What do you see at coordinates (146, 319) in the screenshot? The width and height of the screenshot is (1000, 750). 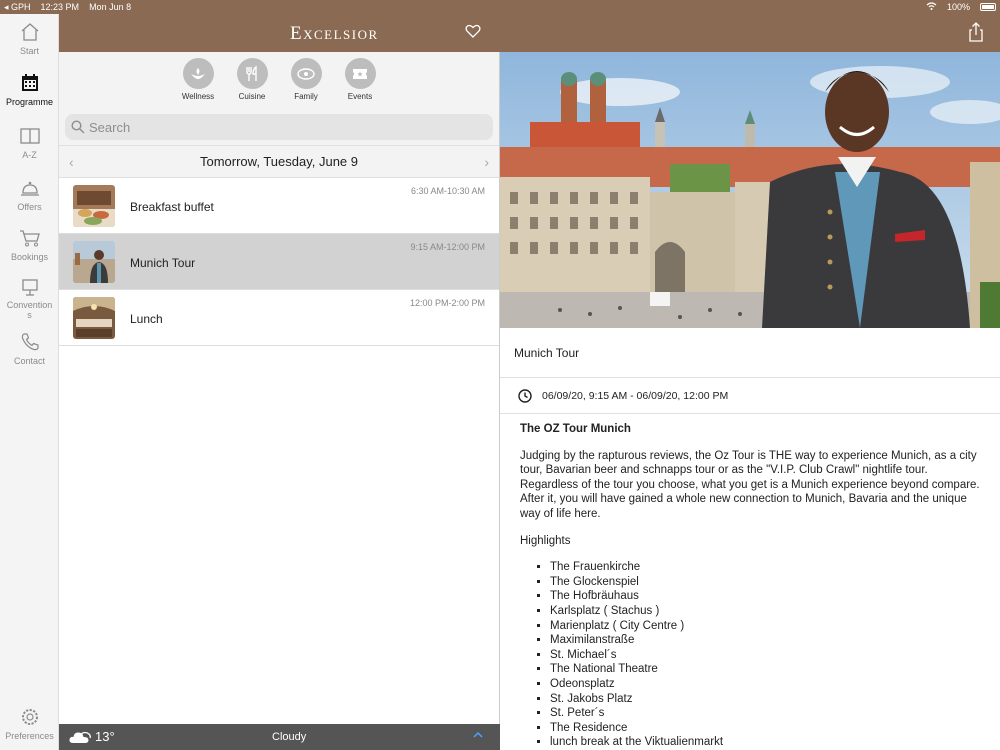 I see `event-name: Lunch` at bounding box center [146, 319].